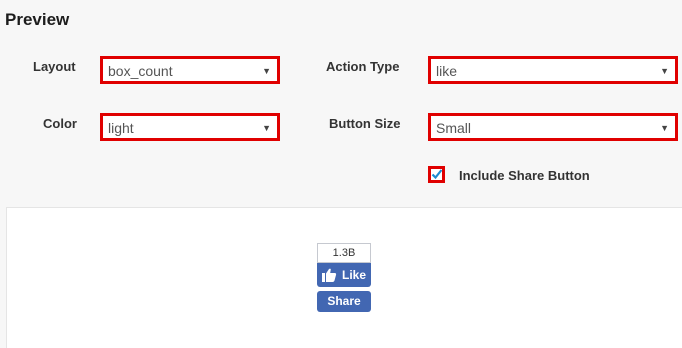 The width and height of the screenshot is (682, 348). Describe the element at coordinates (354, 275) in the screenshot. I see `like-button-label: Like` at that location.